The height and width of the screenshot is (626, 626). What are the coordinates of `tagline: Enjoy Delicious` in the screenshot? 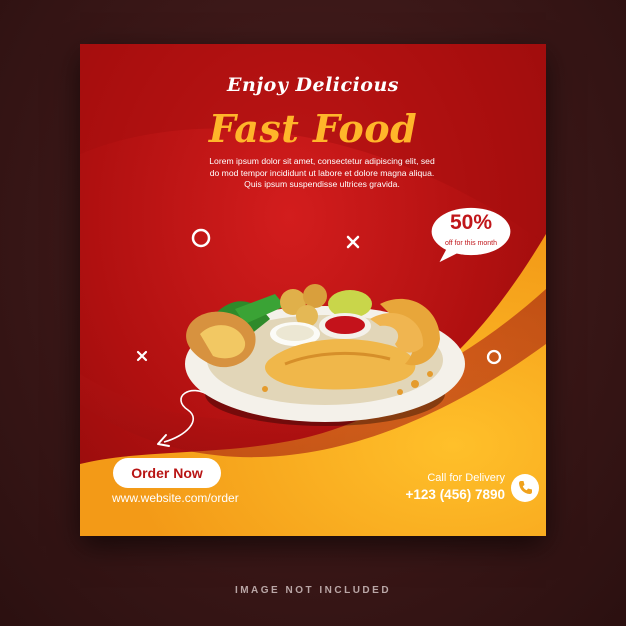 It's located at (313, 85).